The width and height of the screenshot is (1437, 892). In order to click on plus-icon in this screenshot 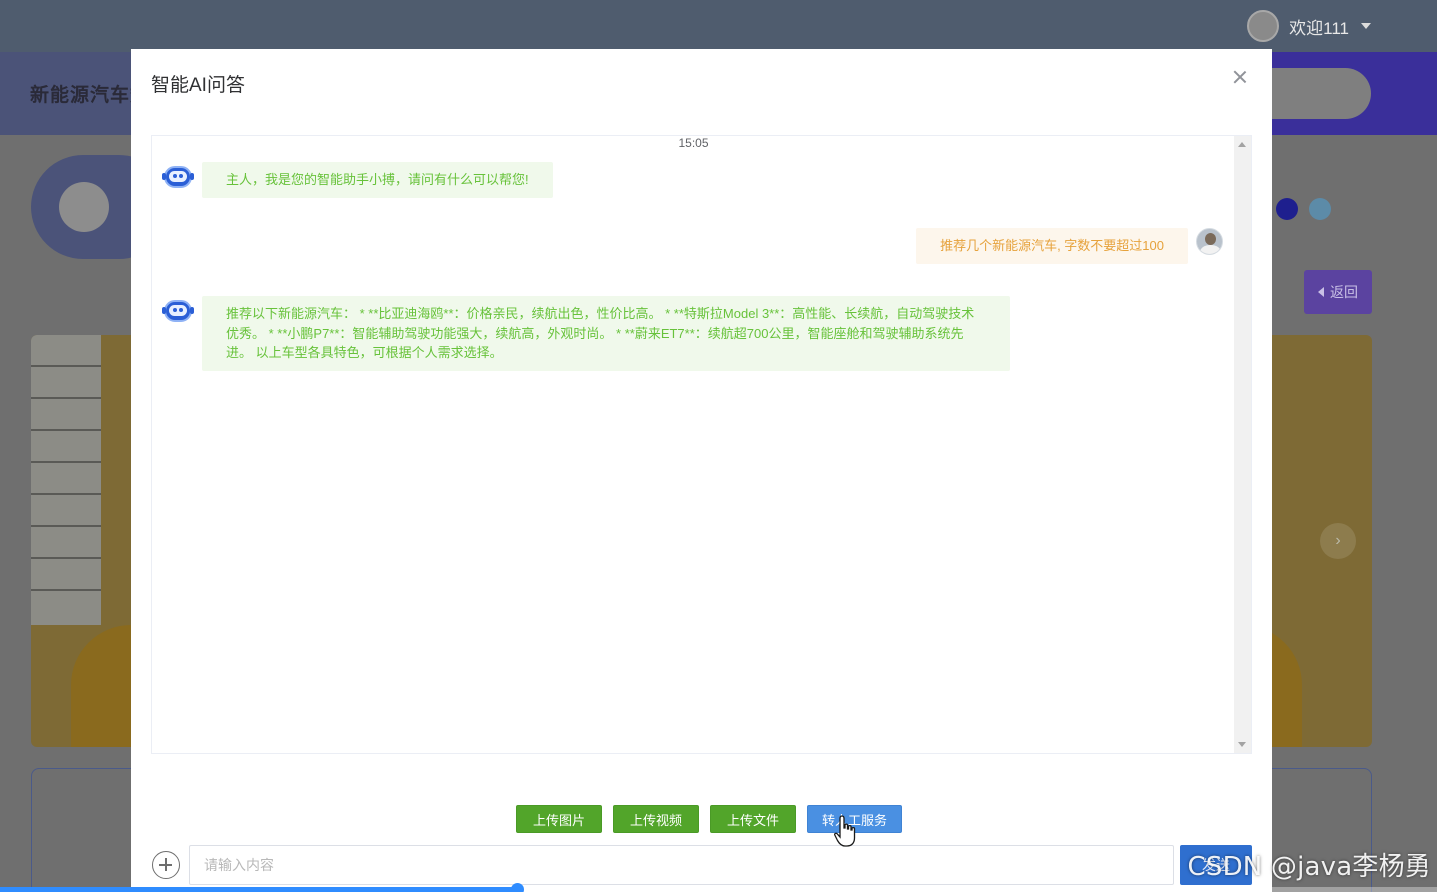, I will do `click(166, 865)`.